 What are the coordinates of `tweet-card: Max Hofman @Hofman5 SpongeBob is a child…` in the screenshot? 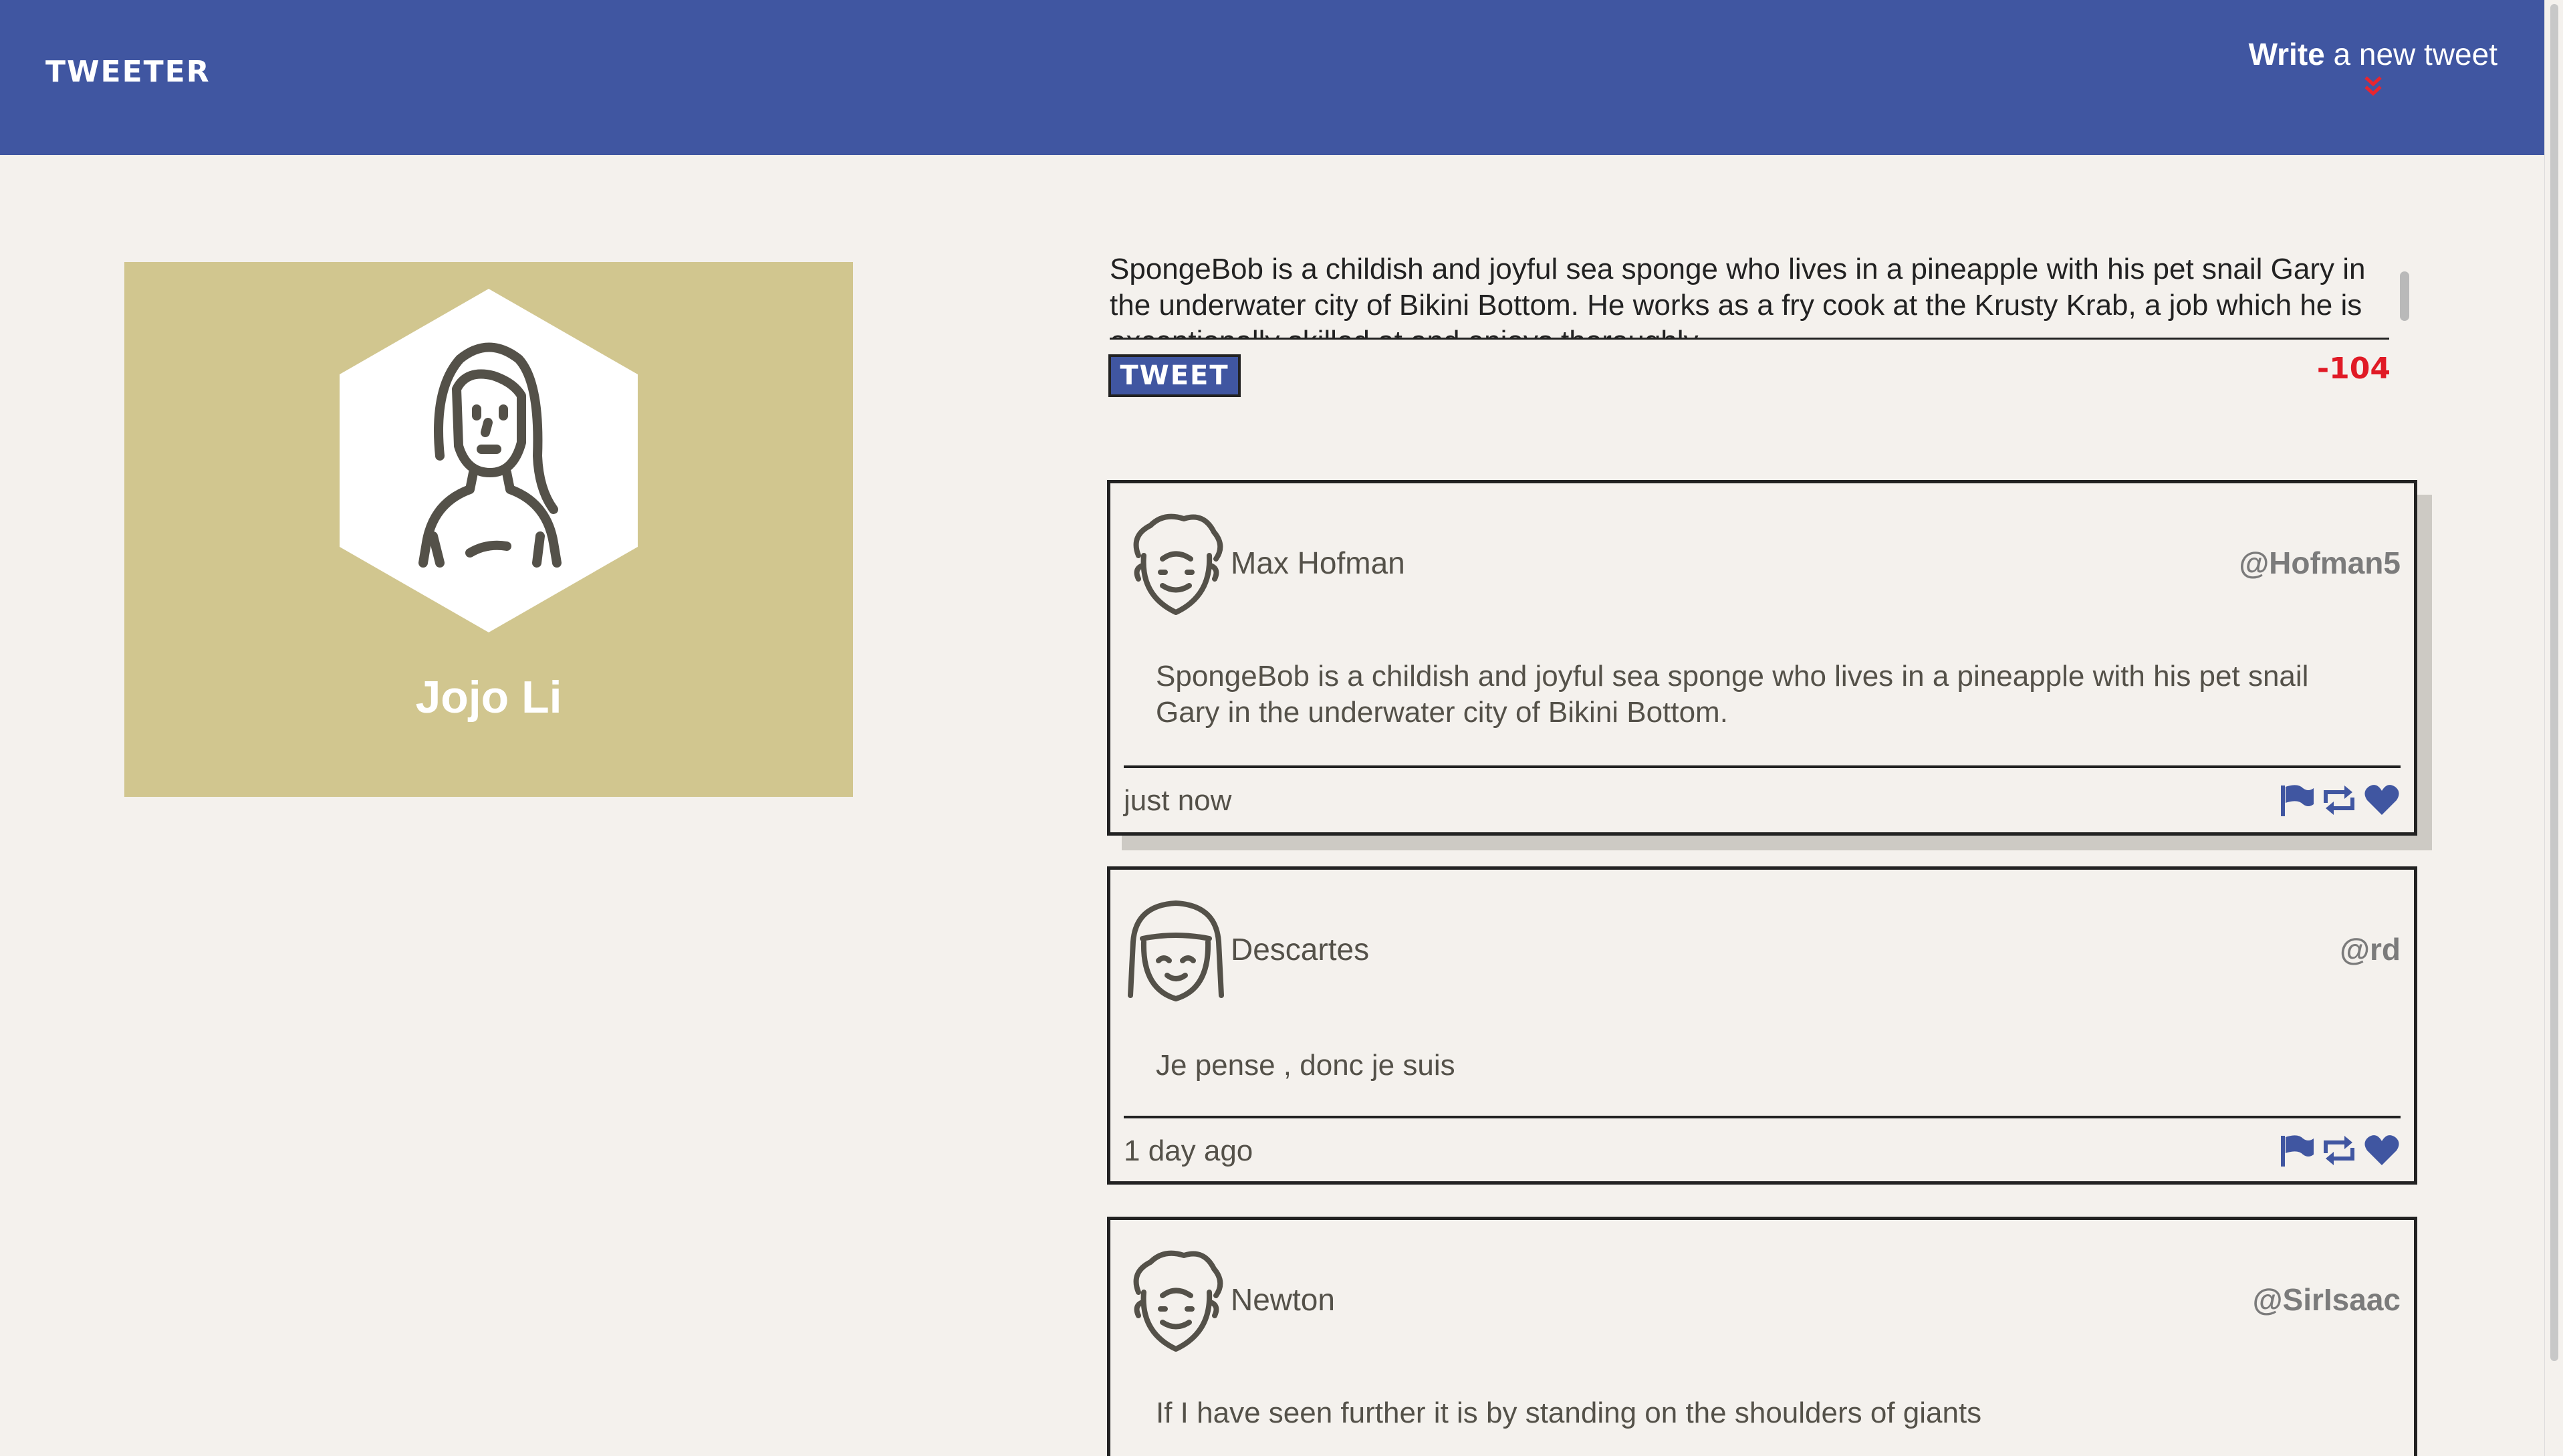 It's located at (1762, 658).